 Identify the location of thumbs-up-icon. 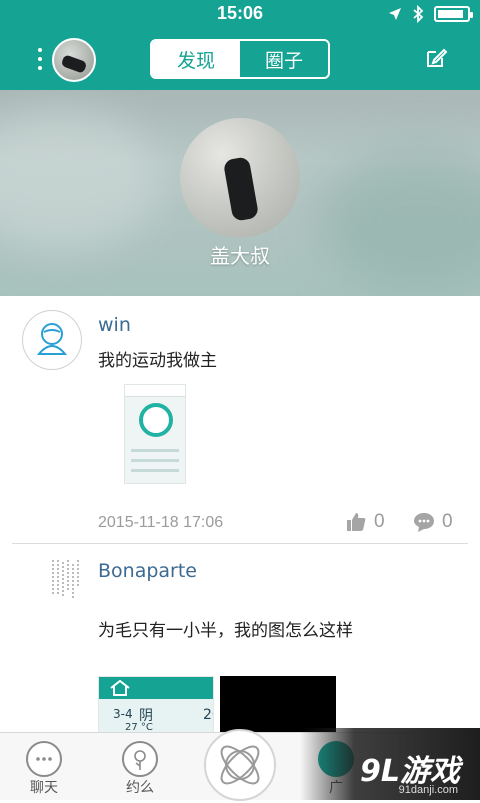
(356, 522).